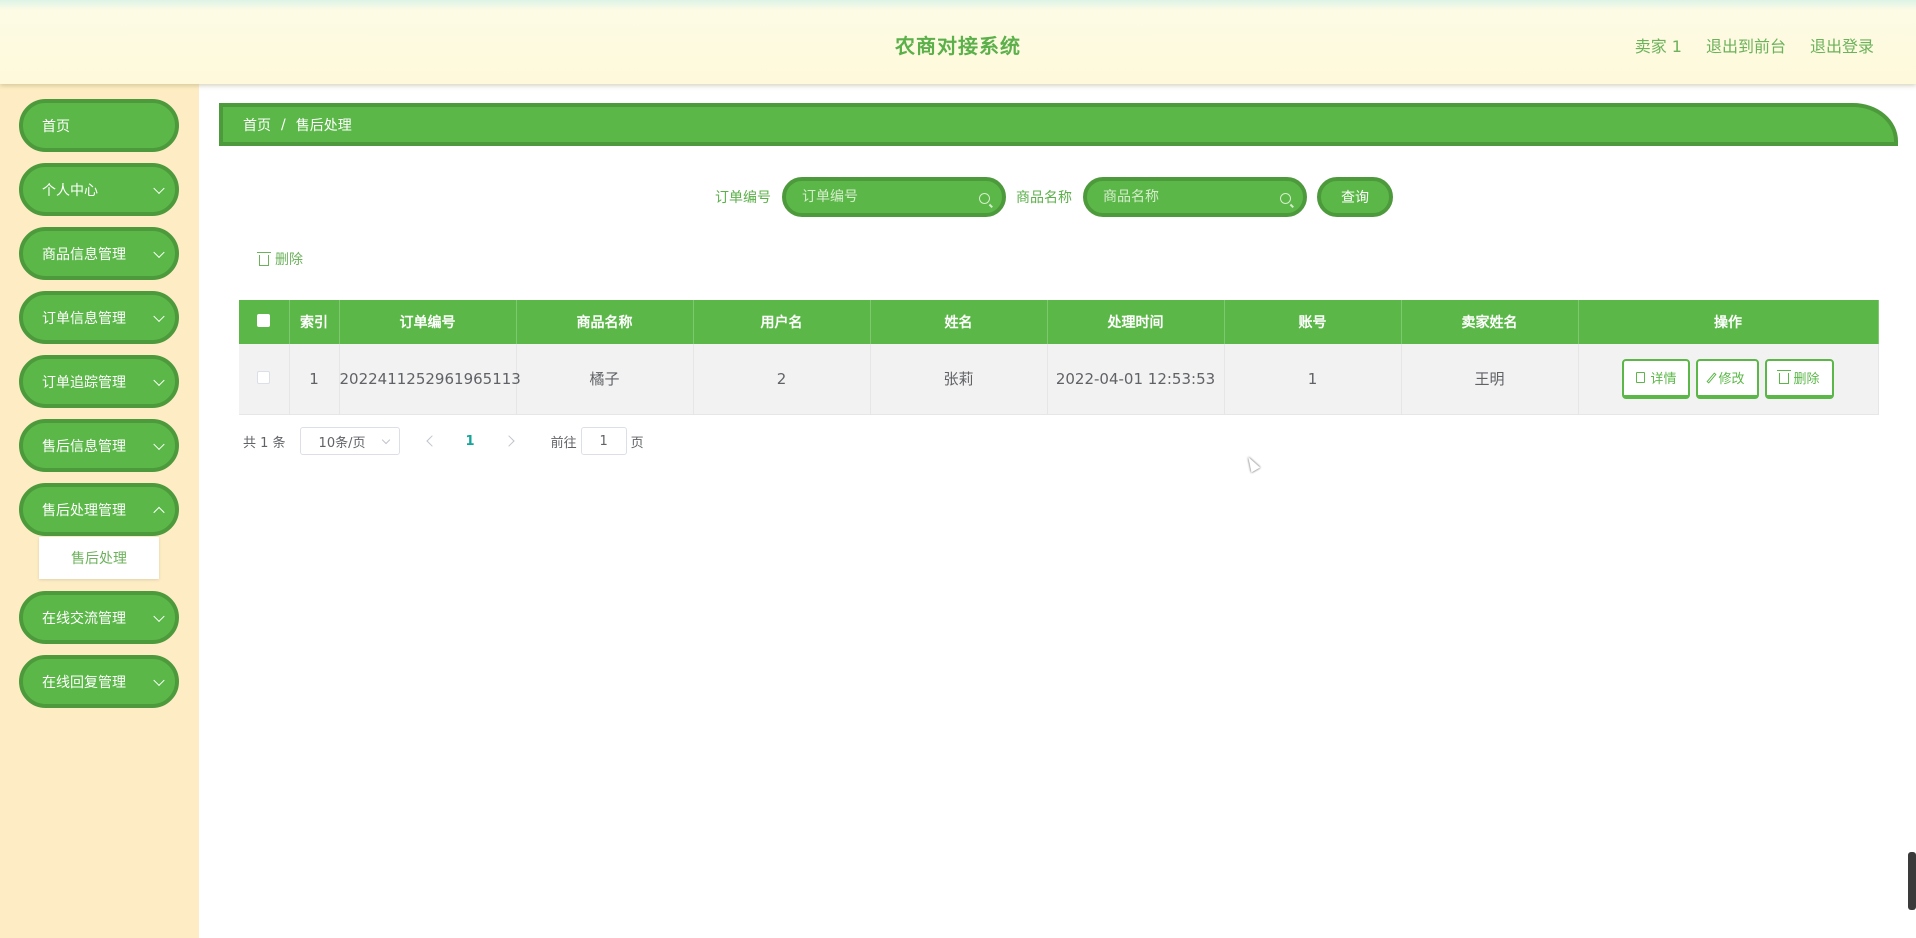 The height and width of the screenshot is (938, 1916). I want to click on product-name-label: 商品名称, so click(1044, 198).